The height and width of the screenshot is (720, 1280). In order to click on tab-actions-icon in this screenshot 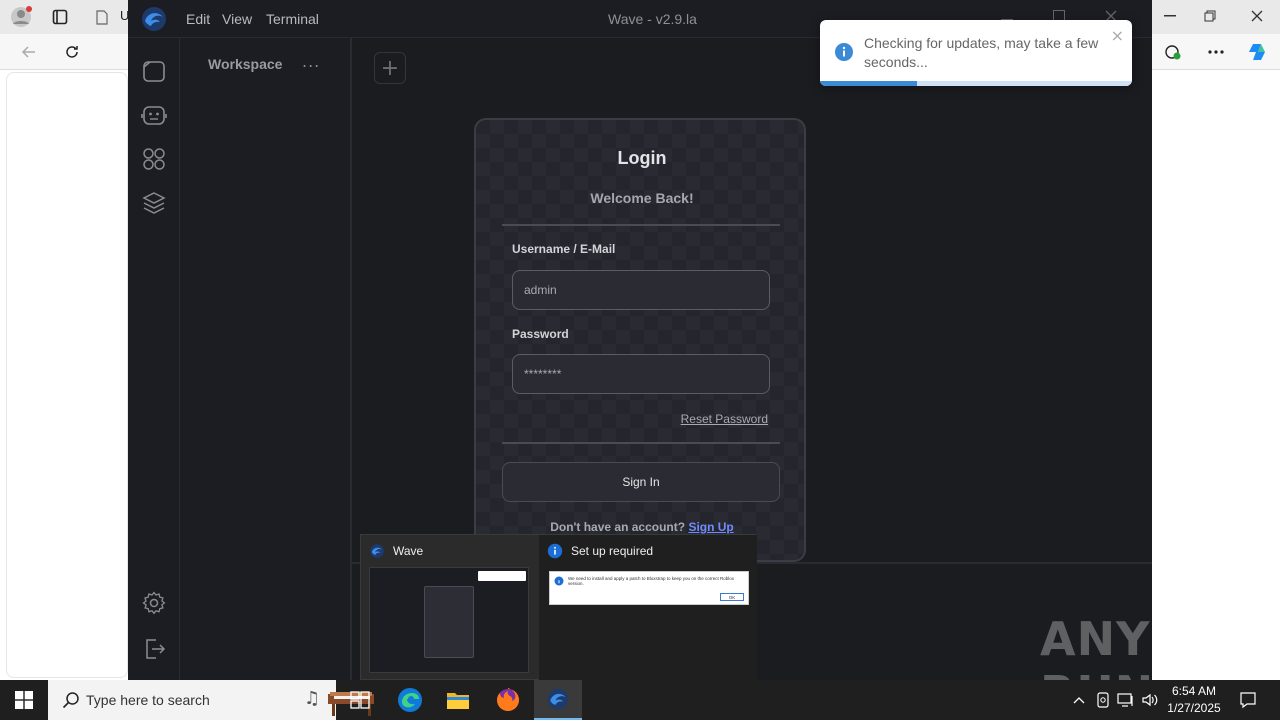, I will do `click(60, 17)`.